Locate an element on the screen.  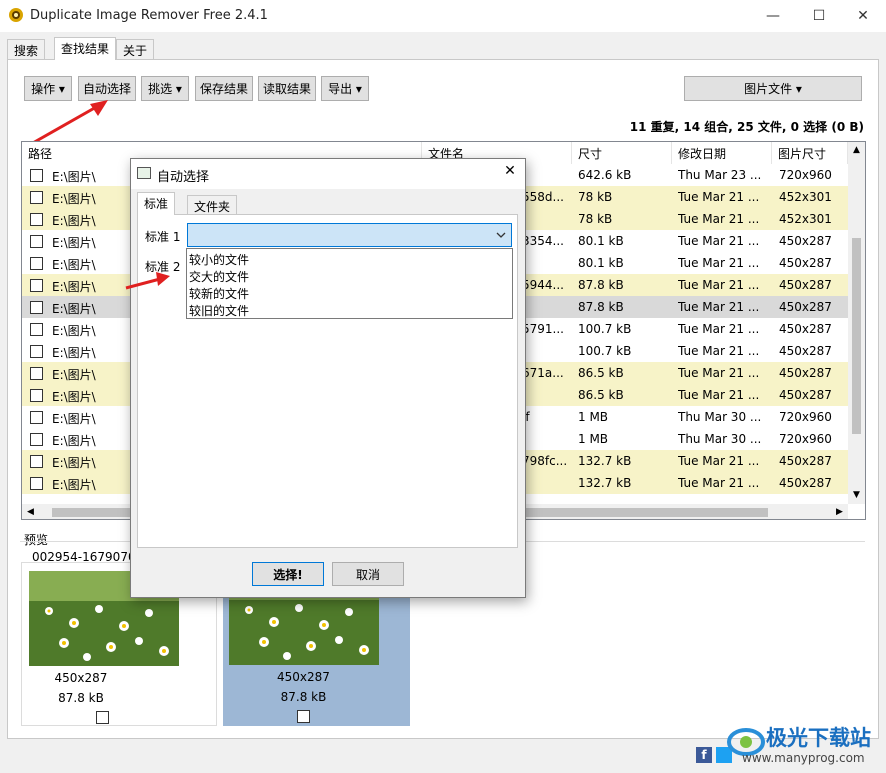
scroll-up-icon: ▲ is located at coordinates (856, 150).